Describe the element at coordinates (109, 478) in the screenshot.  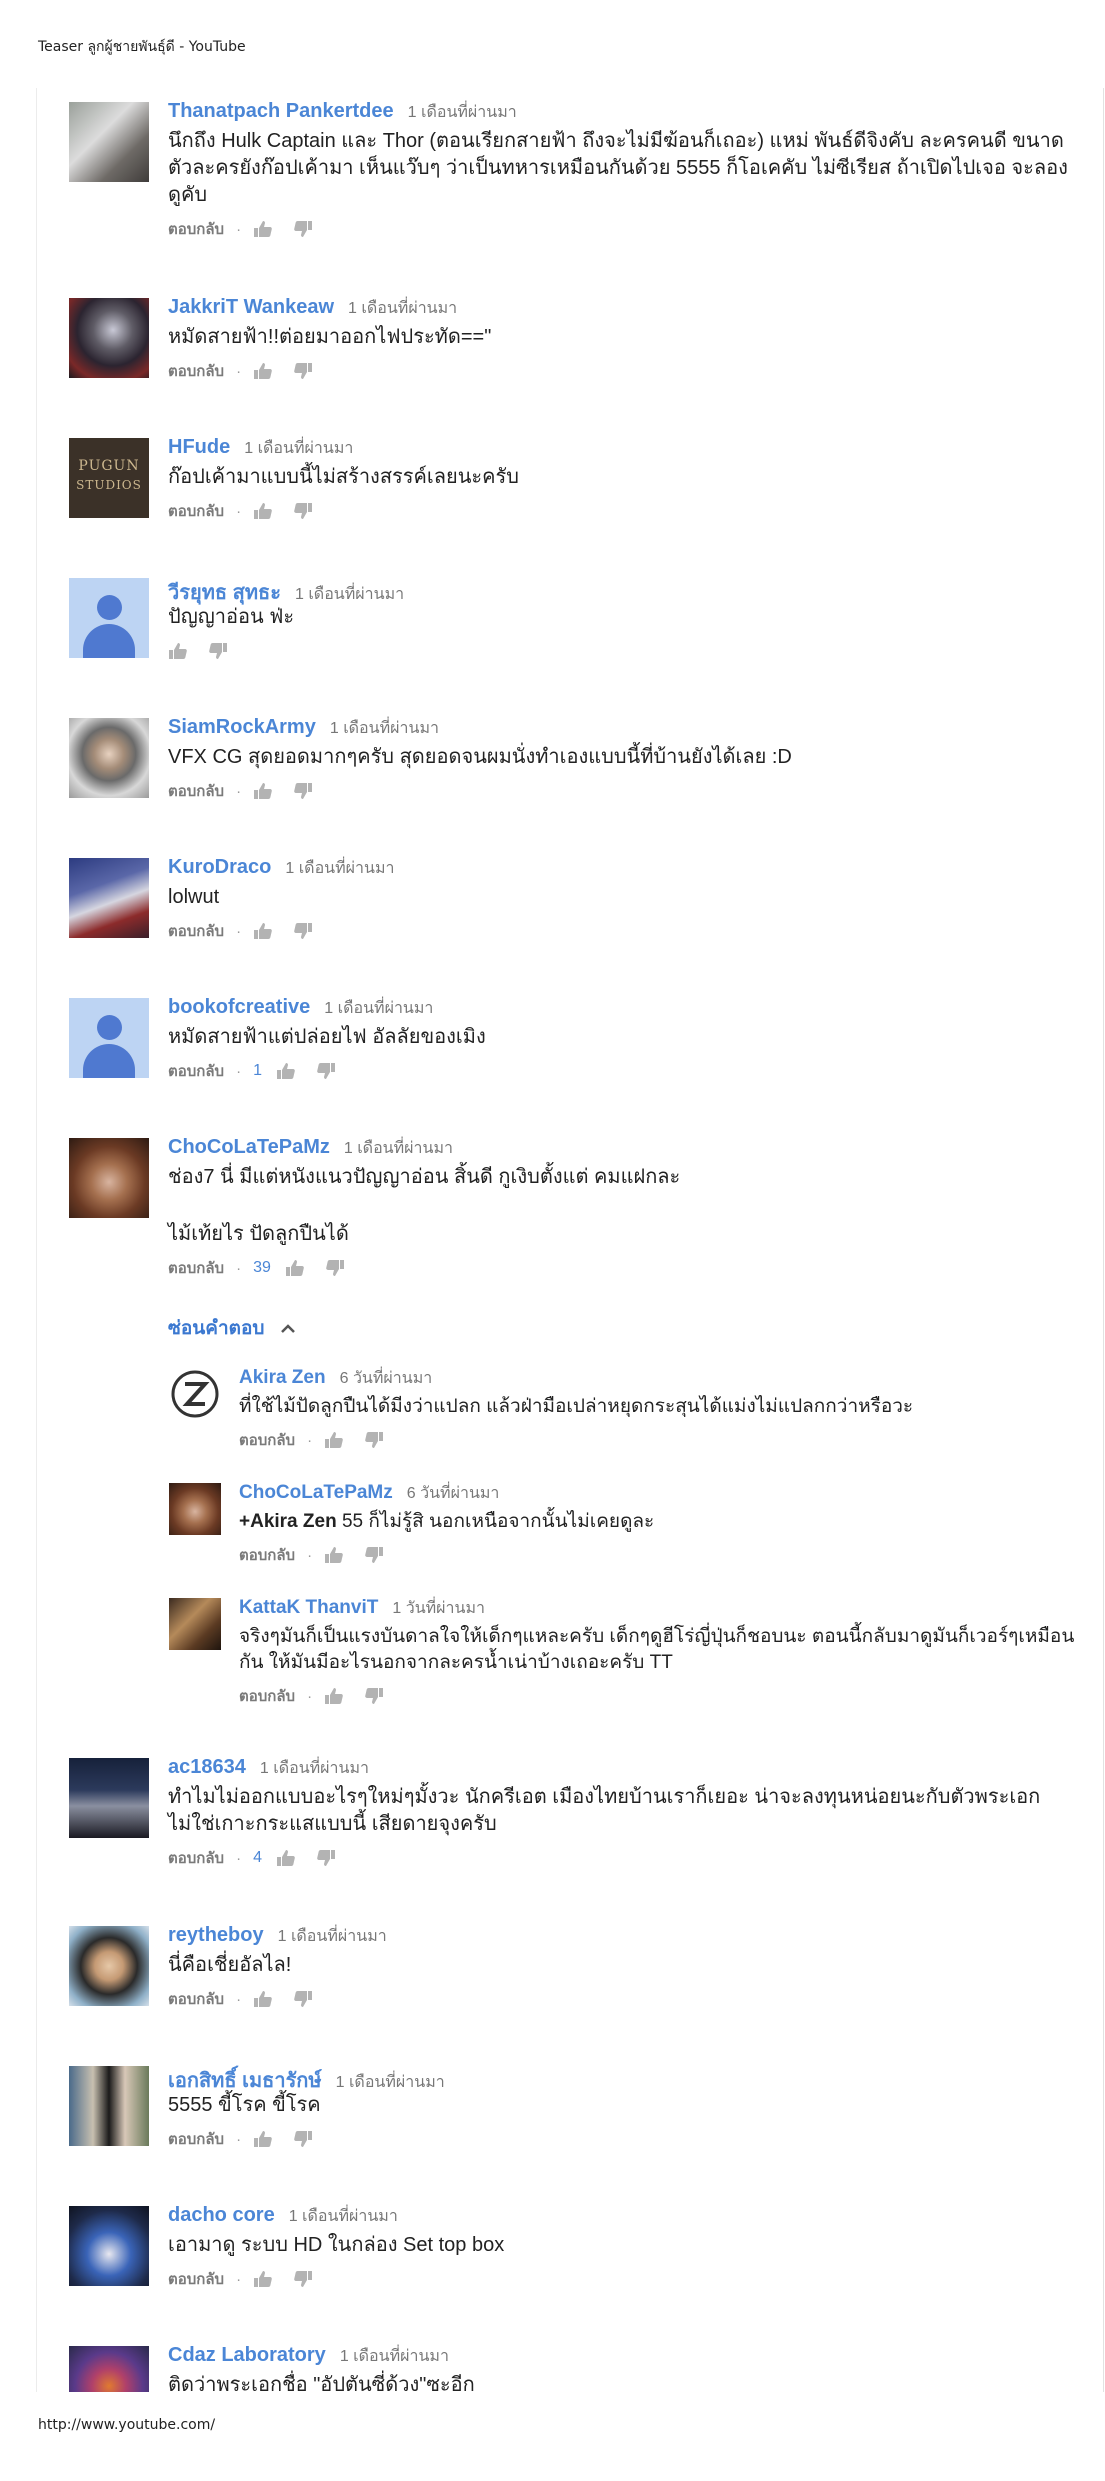
I see `avatar: PUGUN STUDIOS` at that location.